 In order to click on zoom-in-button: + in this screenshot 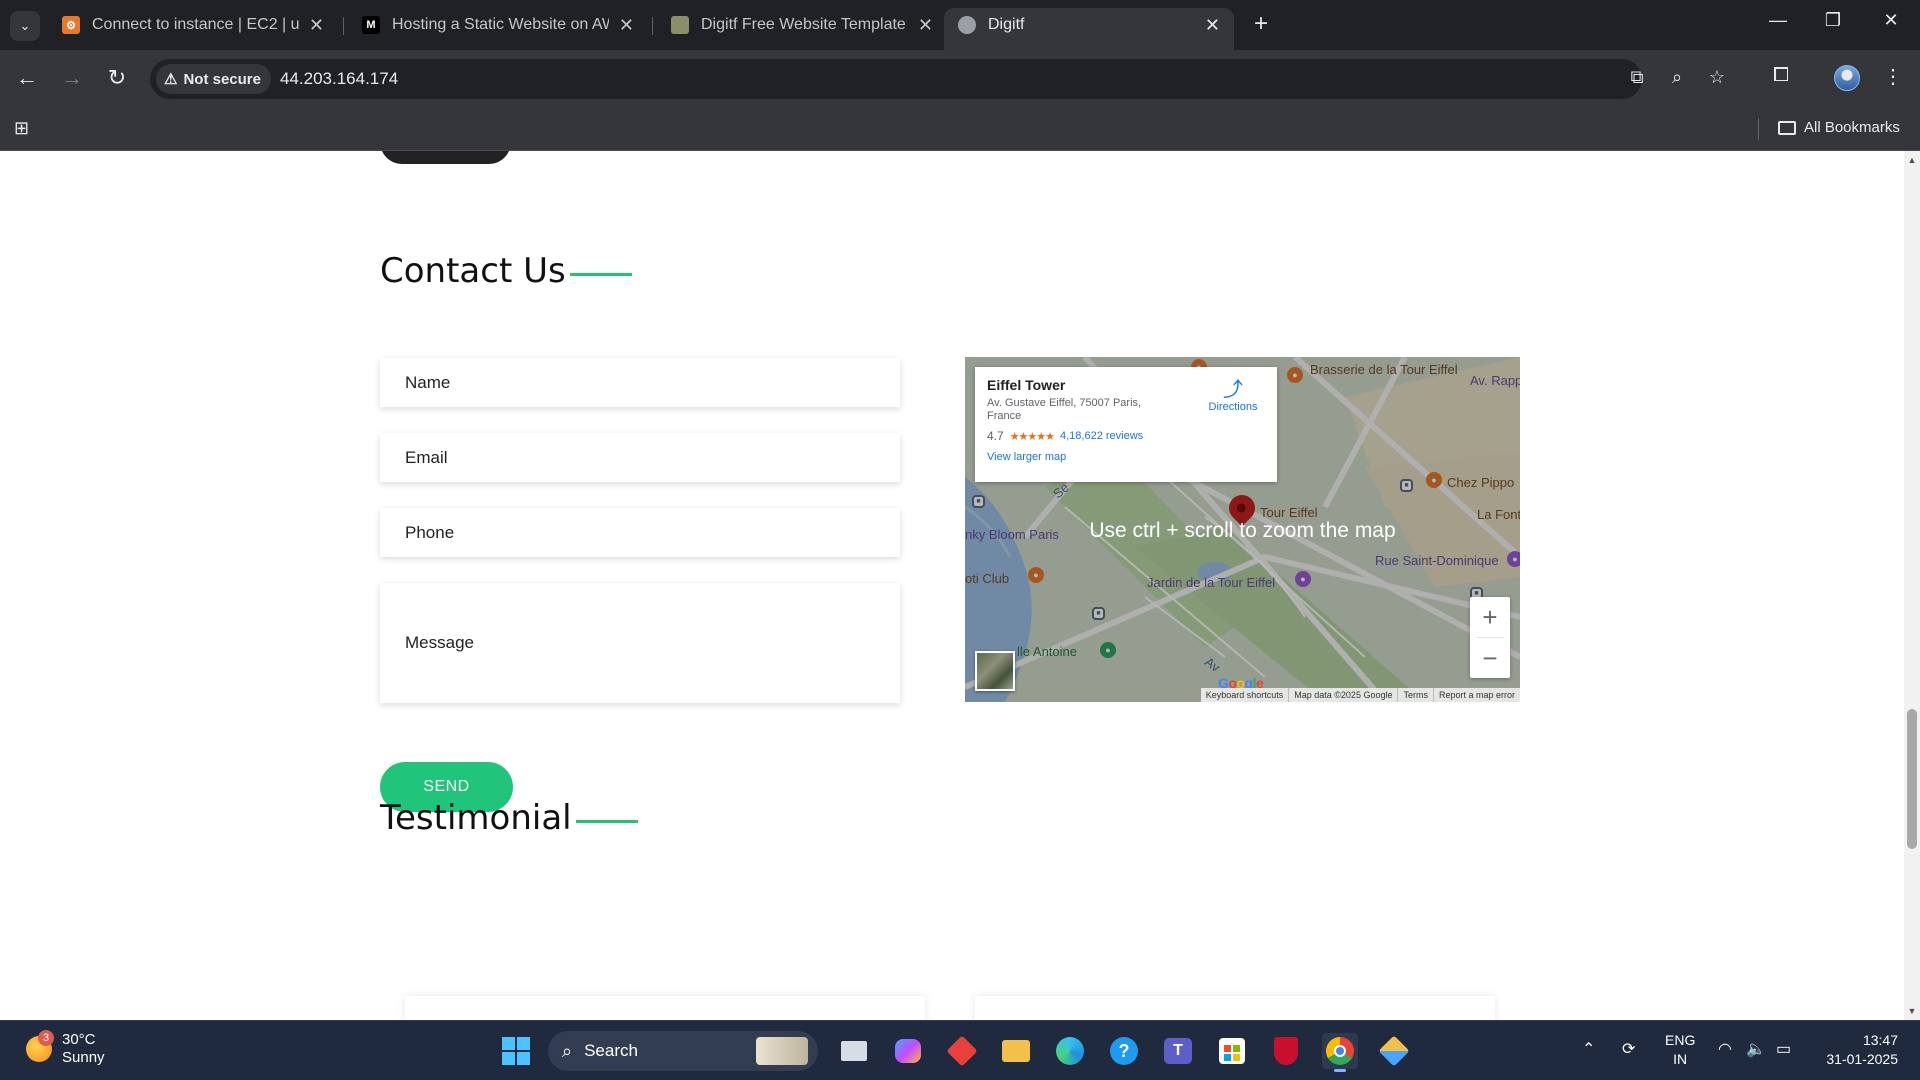, I will do `click(1490, 617)`.